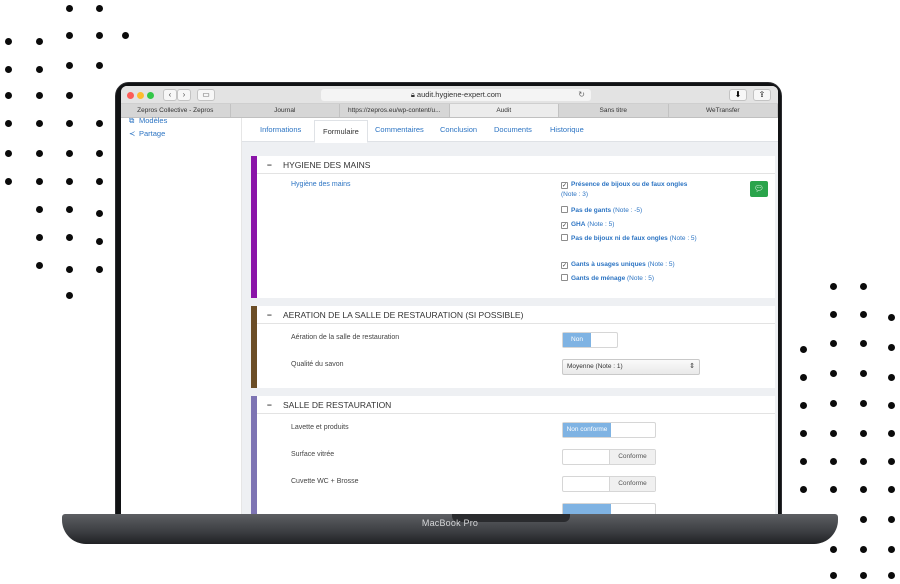 This screenshot has width=900, height=584. Describe the element at coordinates (567, 130) in the screenshot. I see `tab-historique: Historique` at that location.